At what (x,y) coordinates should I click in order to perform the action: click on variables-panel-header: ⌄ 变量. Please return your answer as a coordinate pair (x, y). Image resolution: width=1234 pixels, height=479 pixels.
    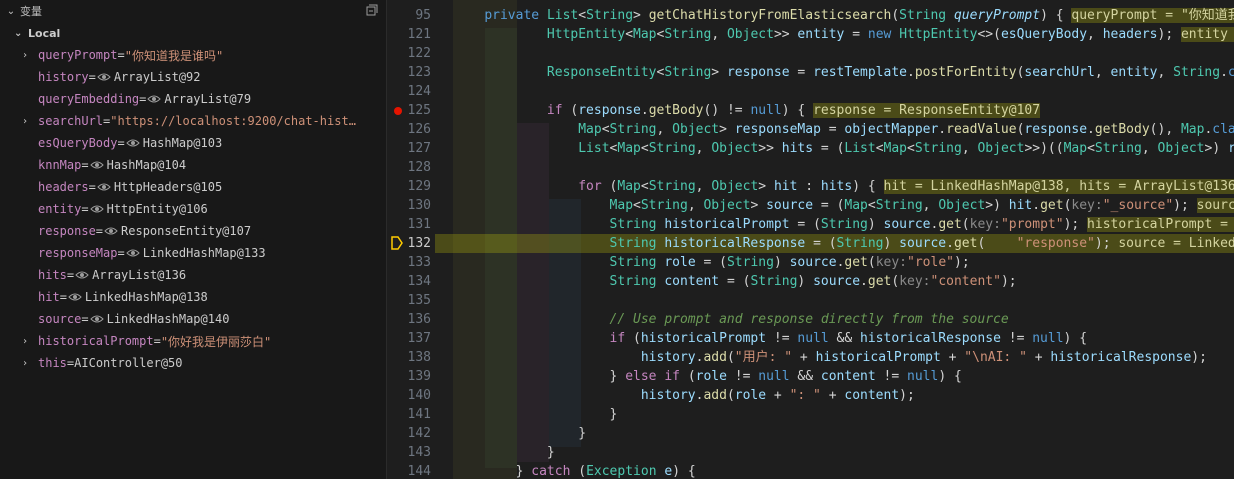
    Looking at the image, I should click on (193, 11).